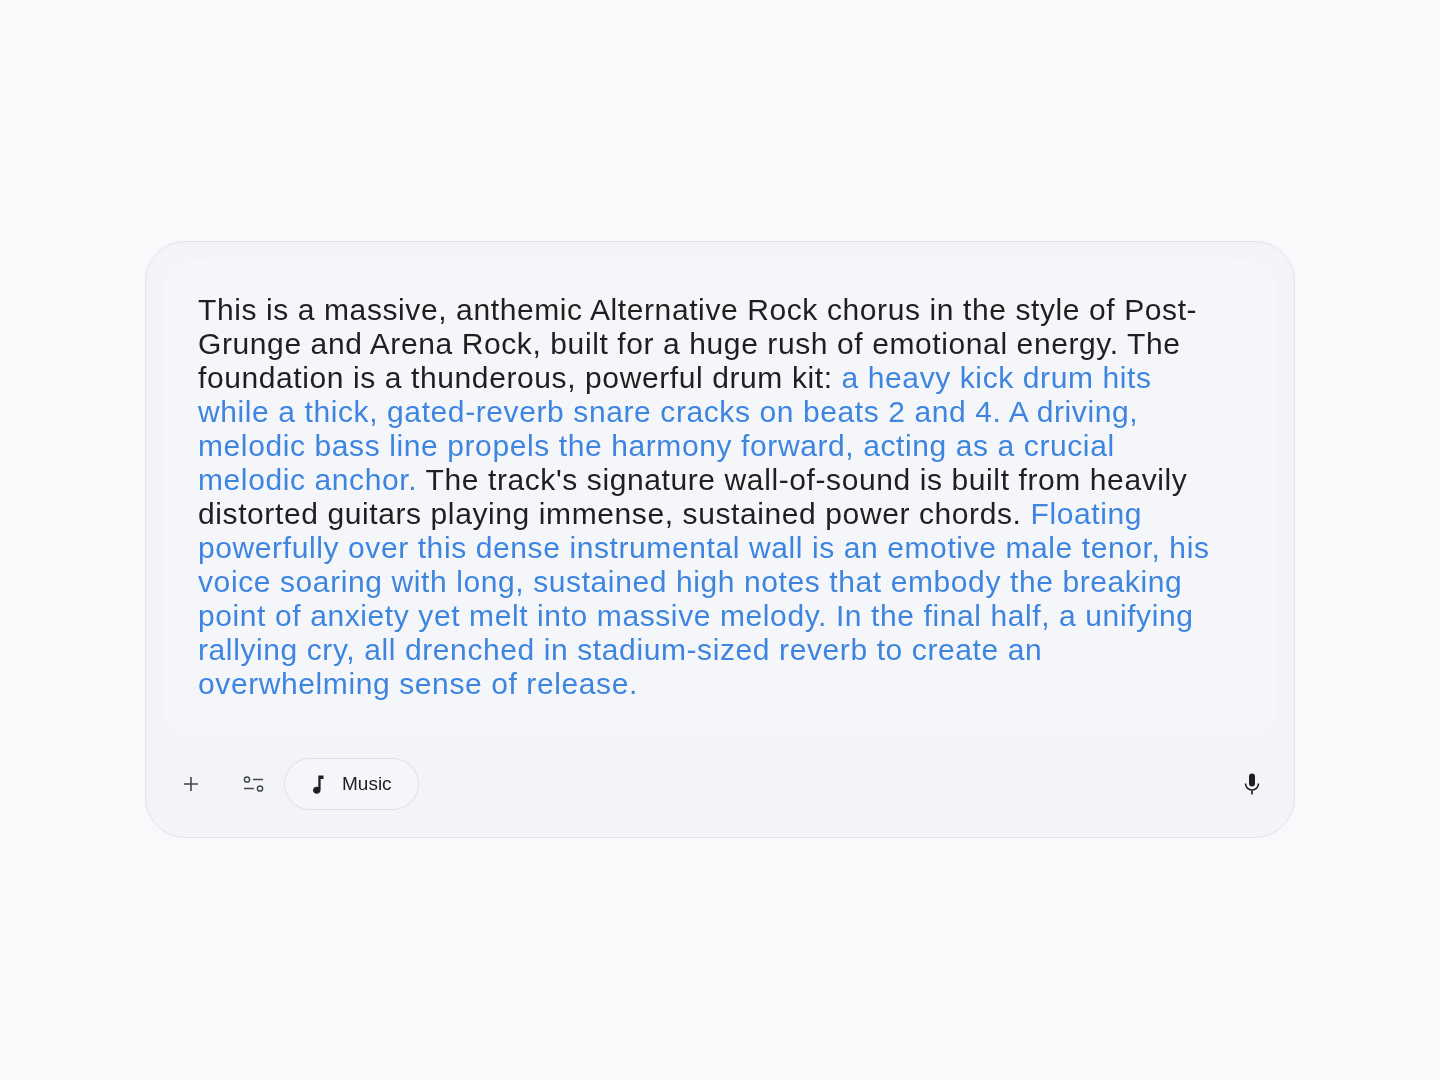 The height and width of the screenshot is (1080, 1440). I want to click on music-note-icon, so click(318, 784).